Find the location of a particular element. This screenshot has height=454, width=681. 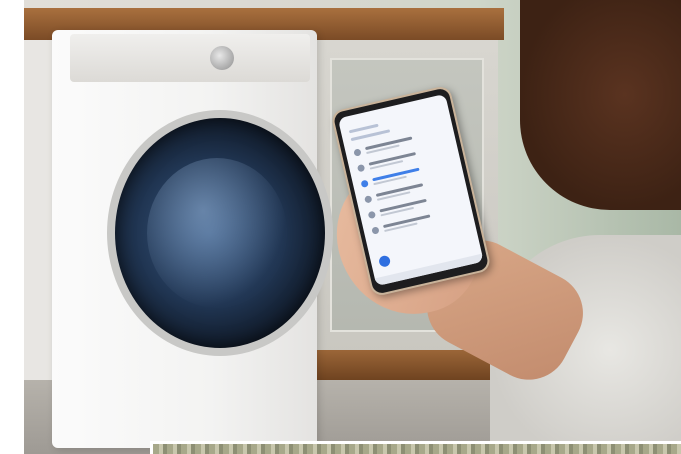

cabinet-base is located at coordinates (400, 365).